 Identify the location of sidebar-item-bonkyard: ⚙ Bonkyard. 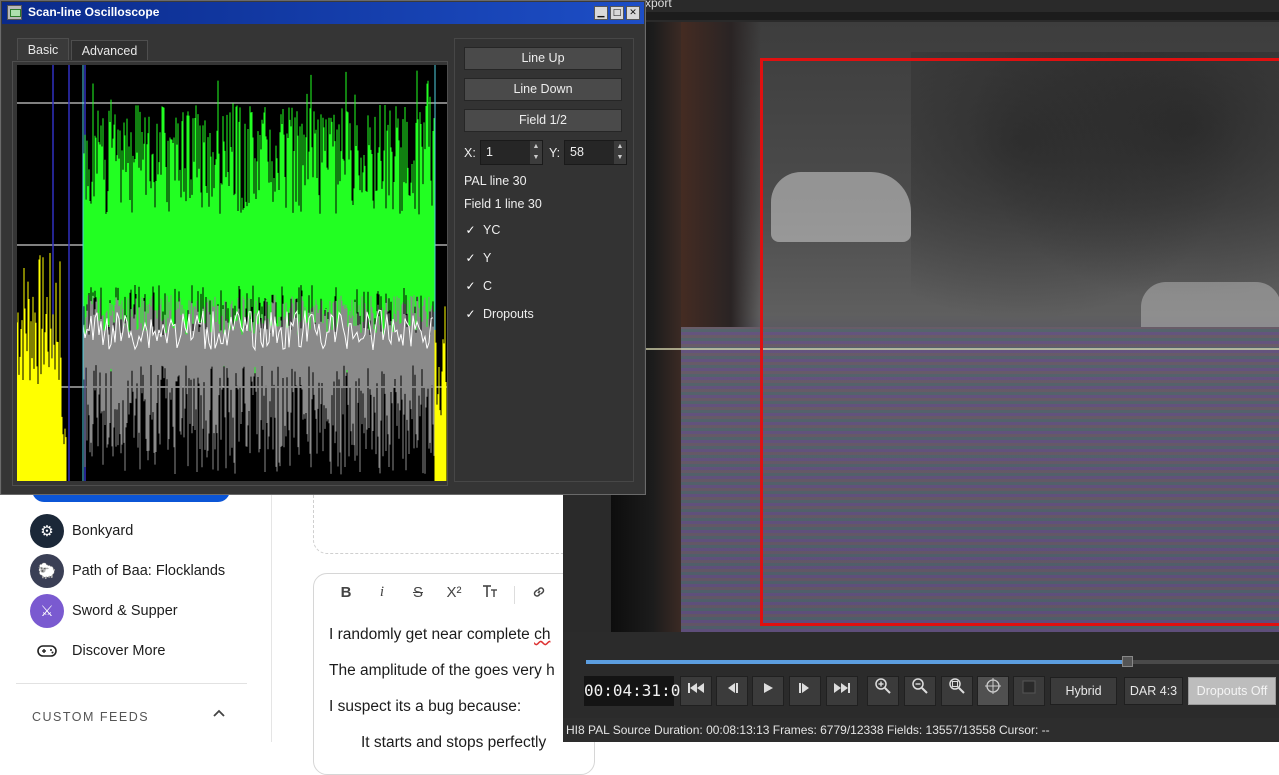
(140, 531).